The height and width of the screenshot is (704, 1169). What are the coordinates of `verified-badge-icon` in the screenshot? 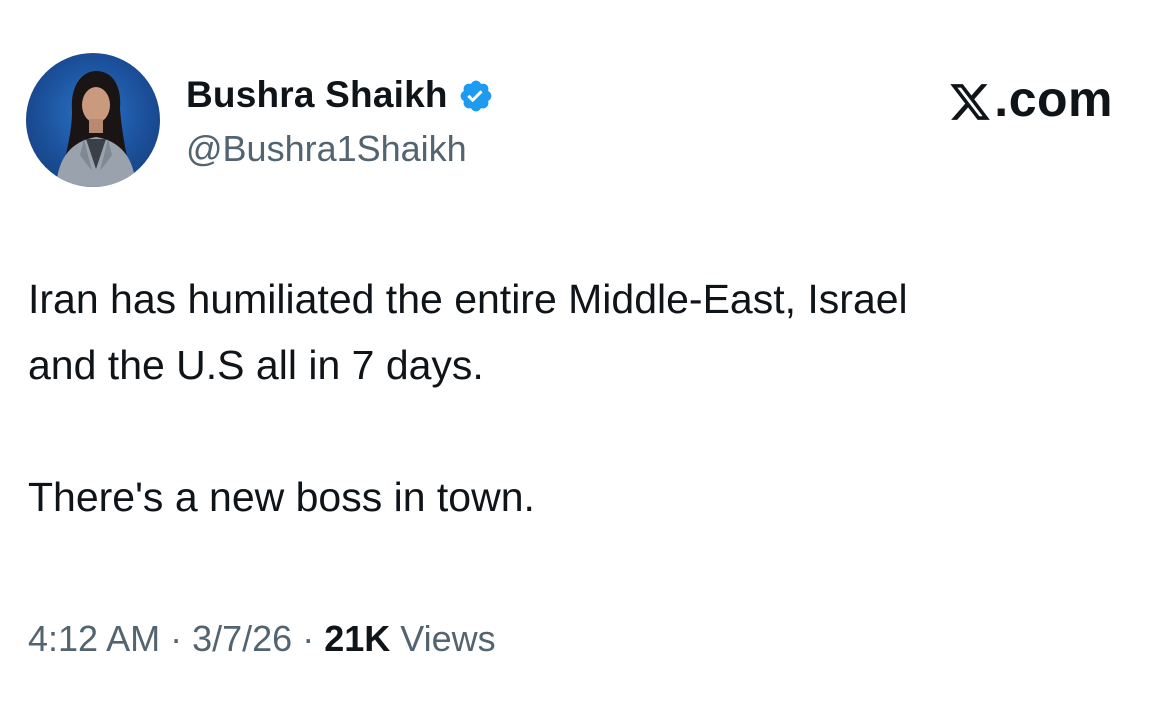 It's located at (476, 96).